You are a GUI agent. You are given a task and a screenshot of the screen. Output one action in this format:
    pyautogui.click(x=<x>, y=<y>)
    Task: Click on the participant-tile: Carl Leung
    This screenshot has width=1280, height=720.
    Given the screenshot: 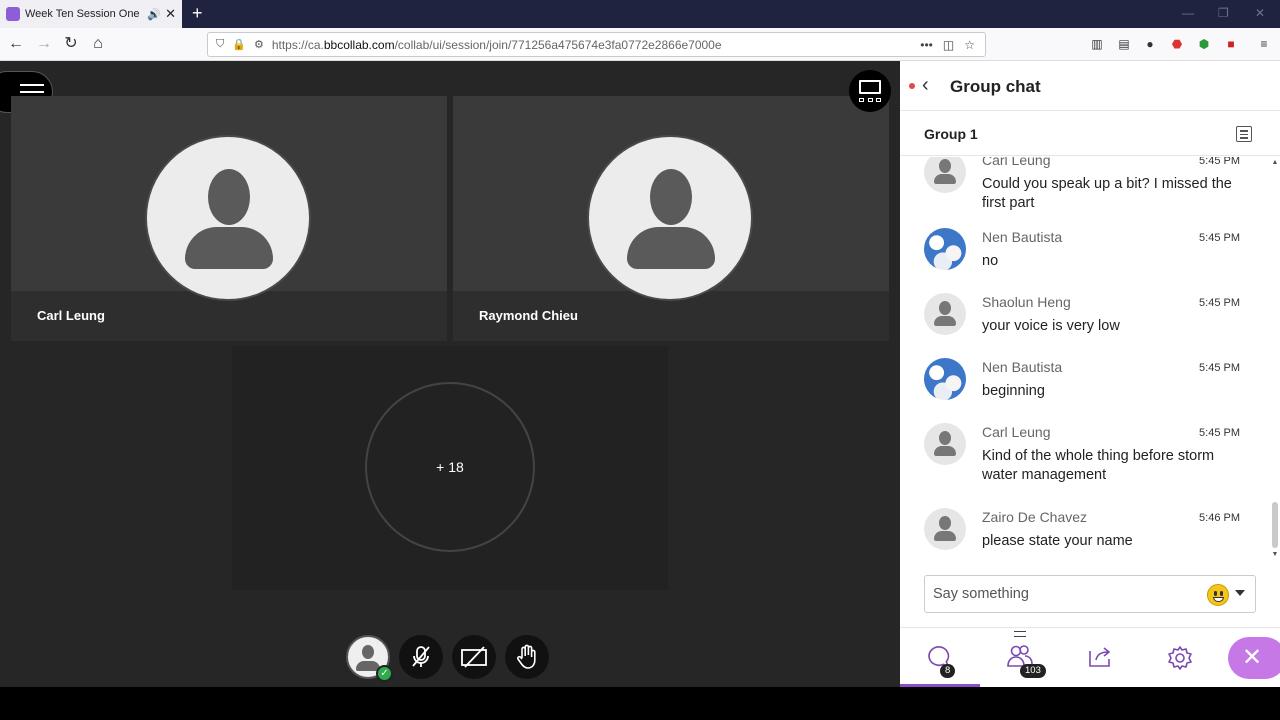 What is the action you would take?
    pyautogui.click(x=229, y=218)
    